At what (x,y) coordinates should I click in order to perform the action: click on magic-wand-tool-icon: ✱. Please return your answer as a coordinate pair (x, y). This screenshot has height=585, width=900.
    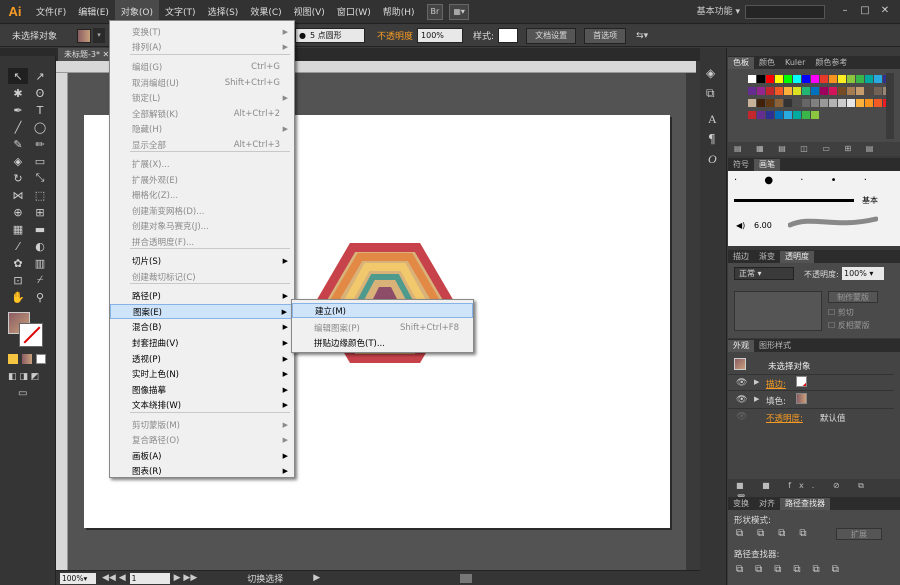
    Looking at the image, I should click on (18, 93).